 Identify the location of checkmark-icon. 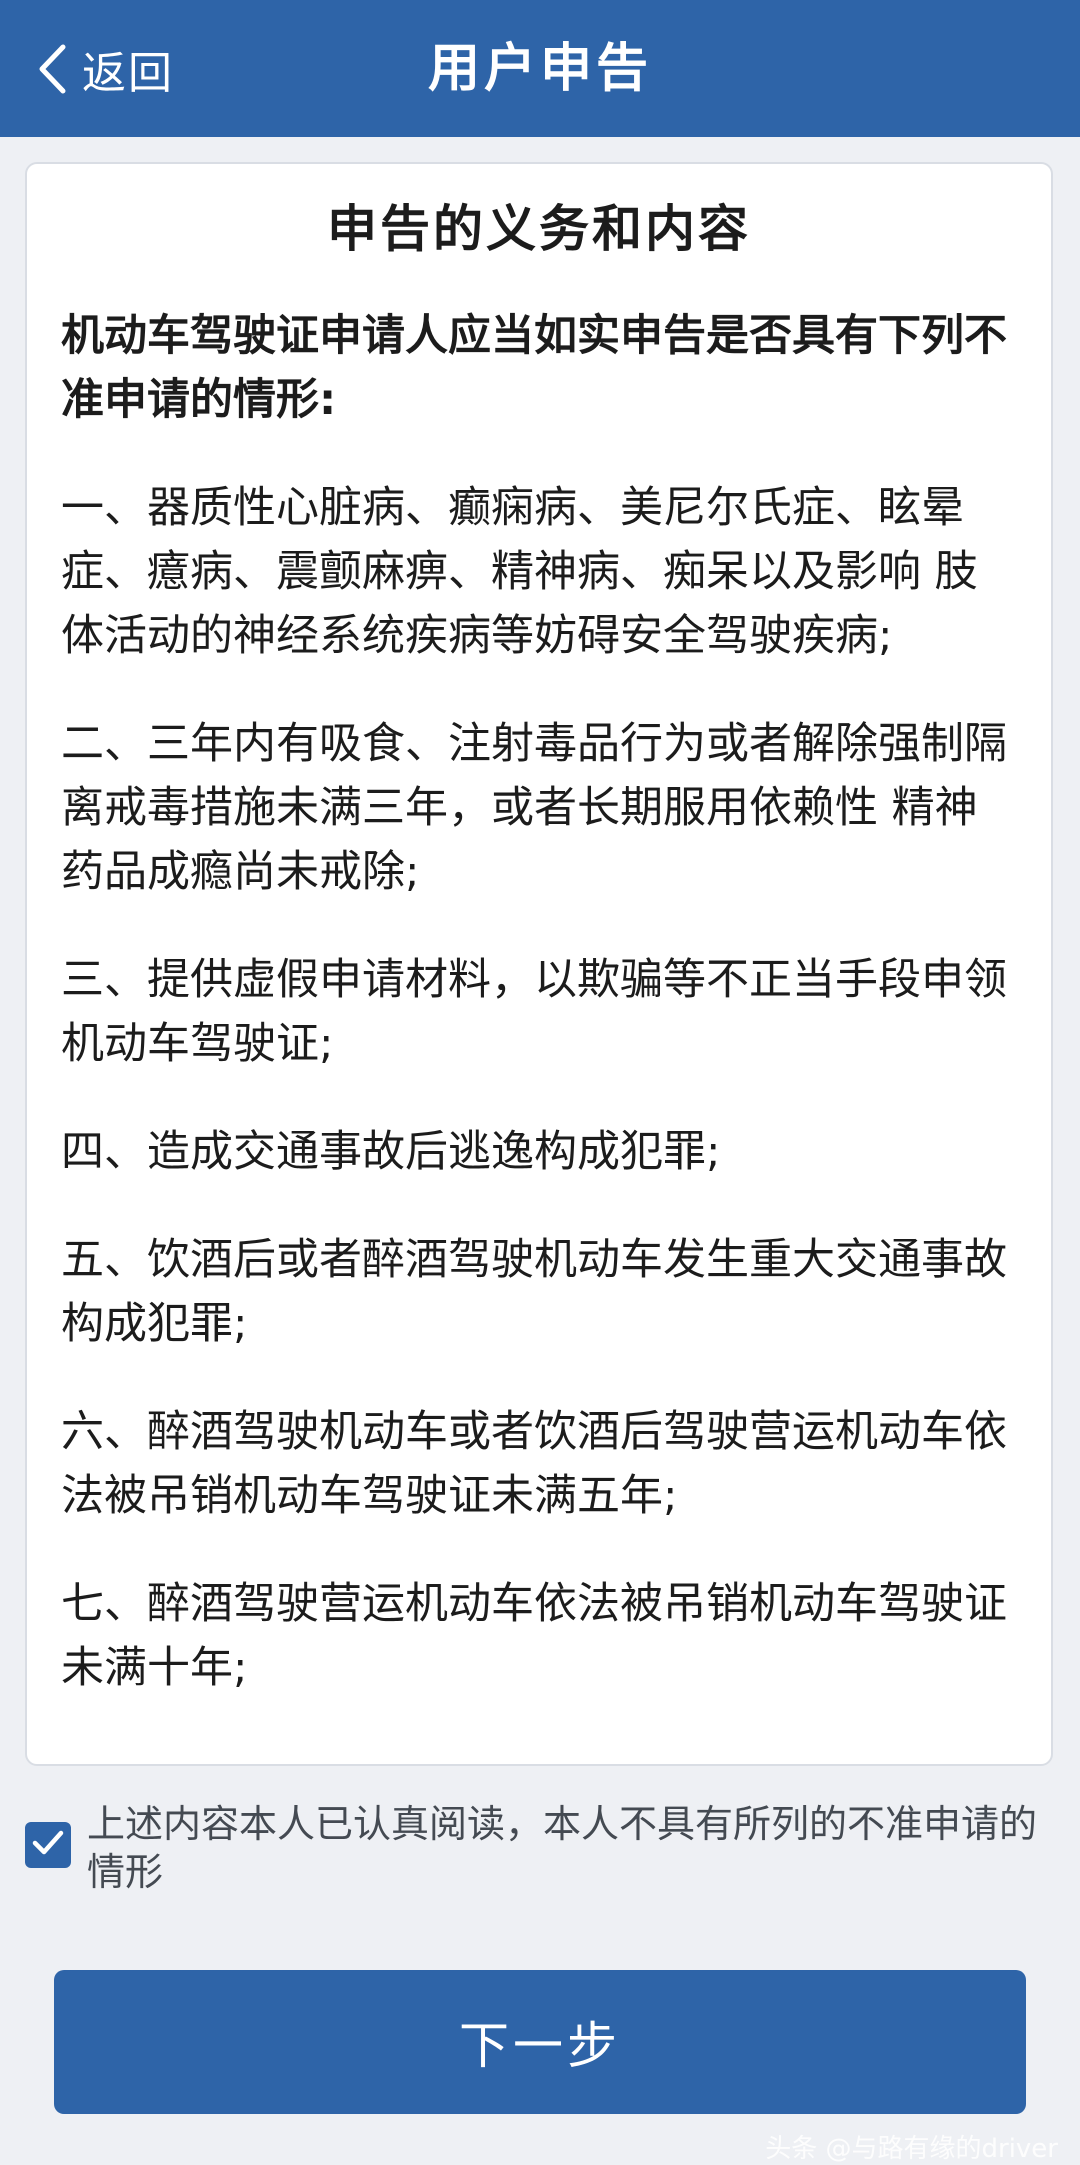
(48, 1845).